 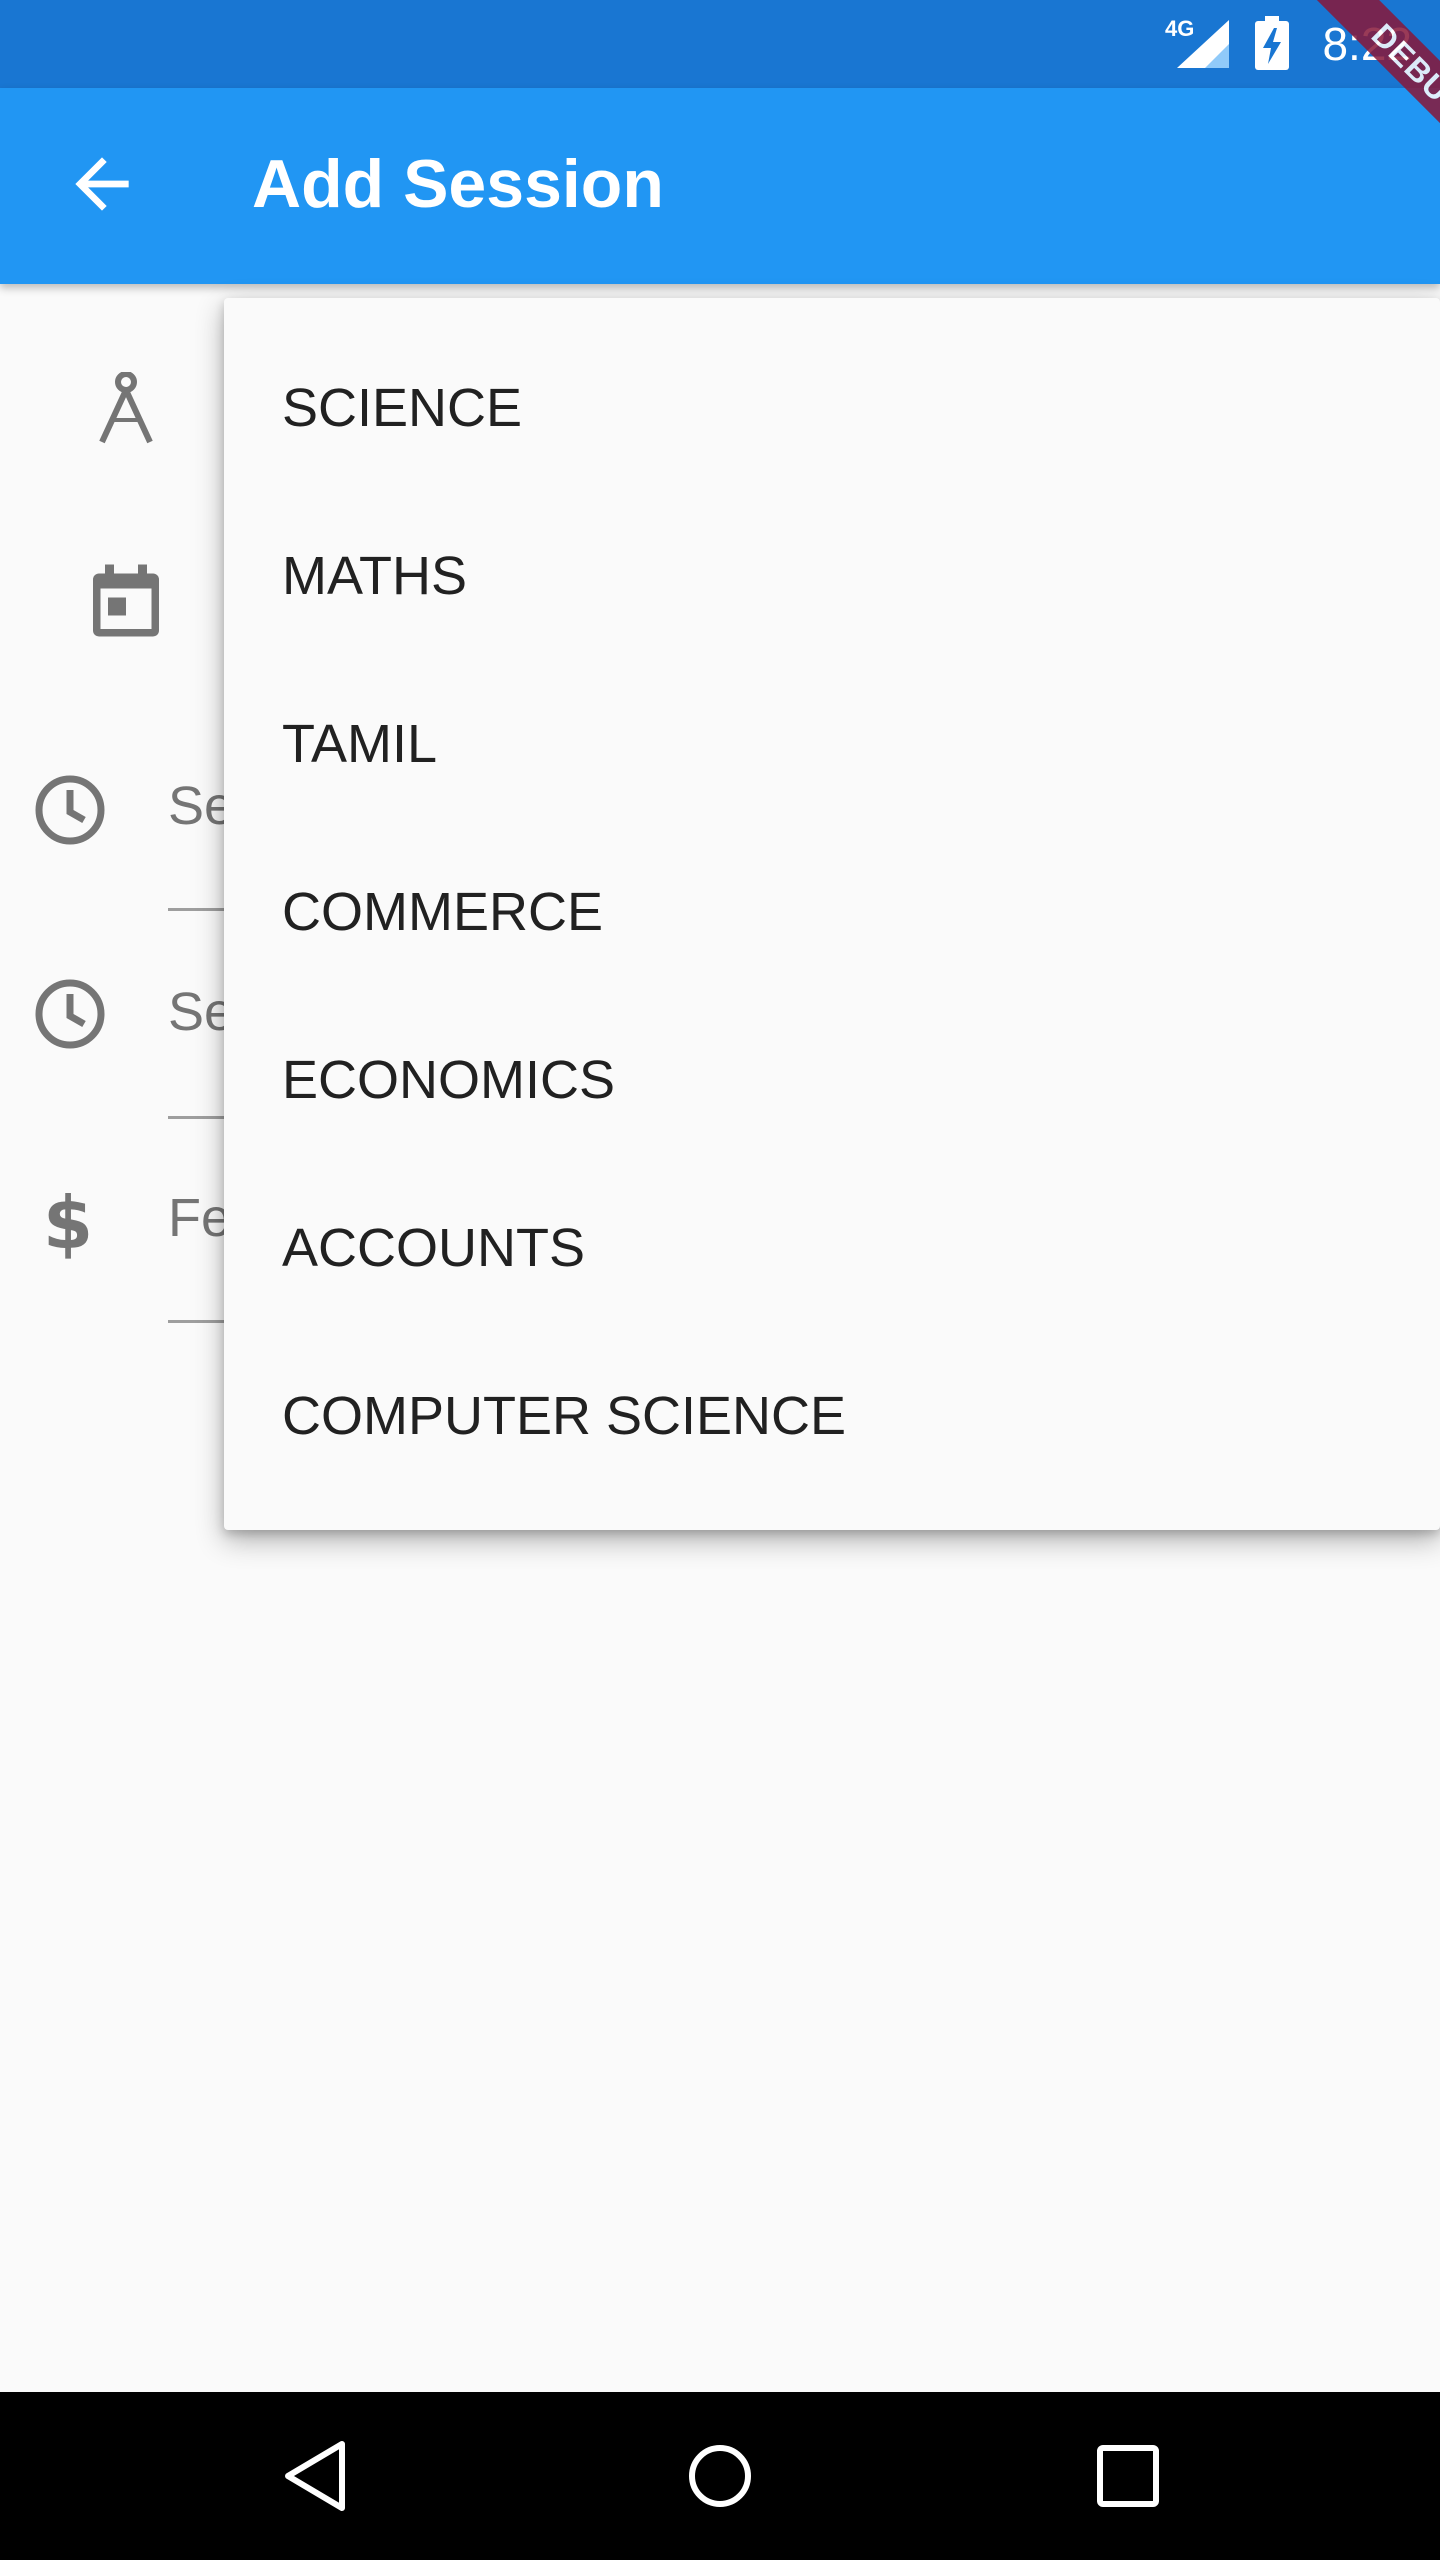 What do you see at coordinates (126, 408) in the screenshot?
I see `compass-icon` at bounding box center [126, 408].